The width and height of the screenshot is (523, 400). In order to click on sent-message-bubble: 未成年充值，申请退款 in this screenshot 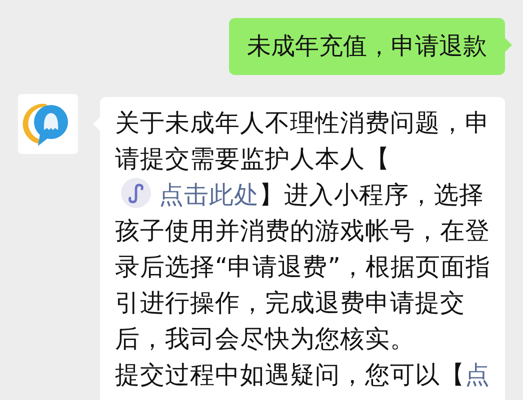, I will do `click(367, 46)`.